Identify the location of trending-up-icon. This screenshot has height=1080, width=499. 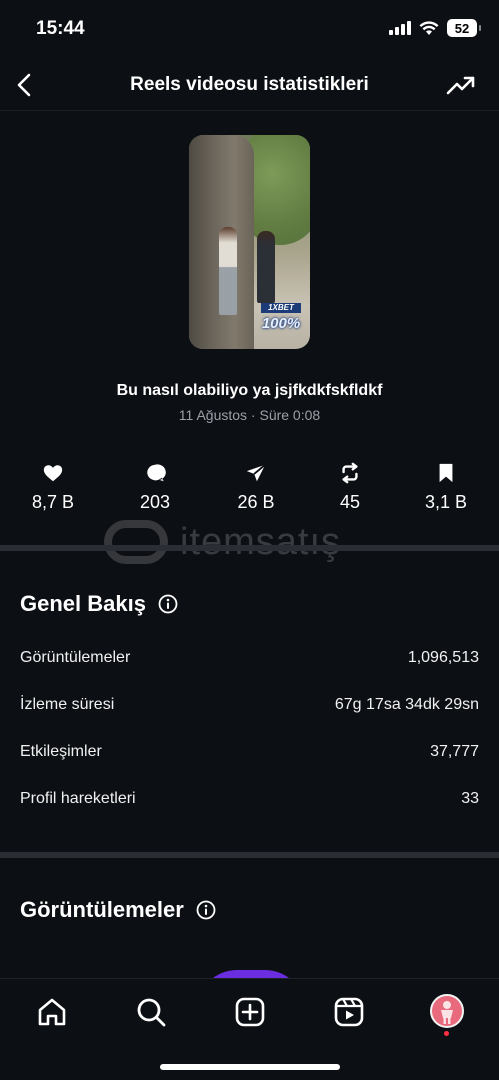
(461, 85).